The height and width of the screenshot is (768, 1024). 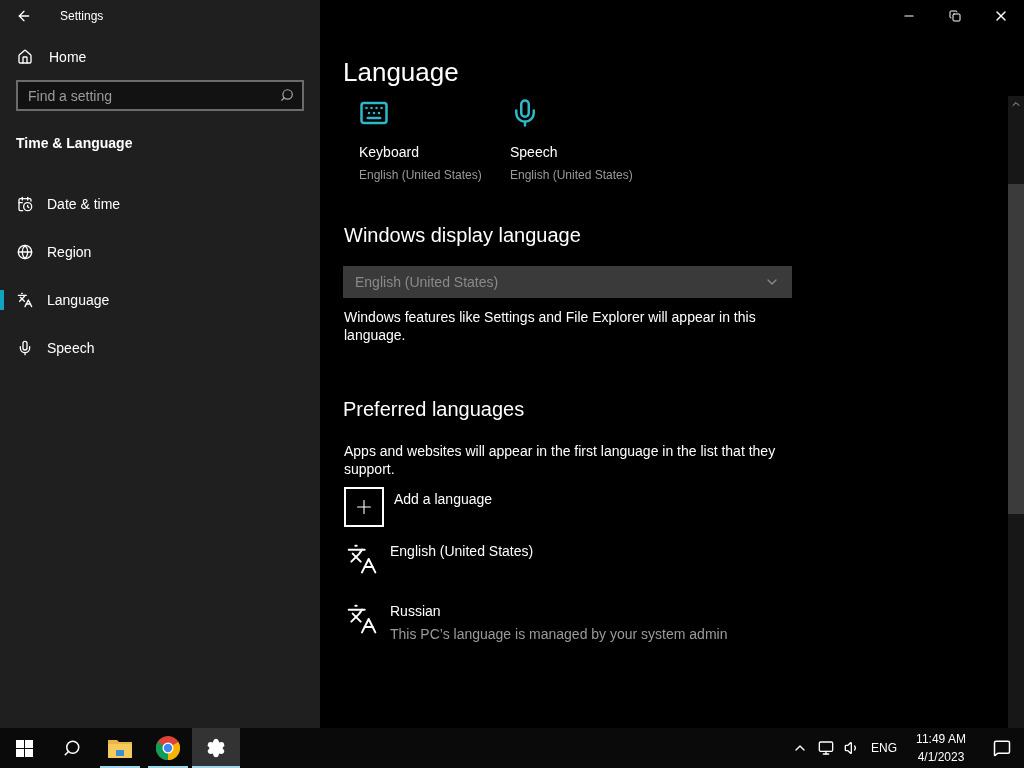 What do you see at coordinates (884, 748) in the screenshot?
I see `input-indicator: ENG` at bounding box center [884, 748].